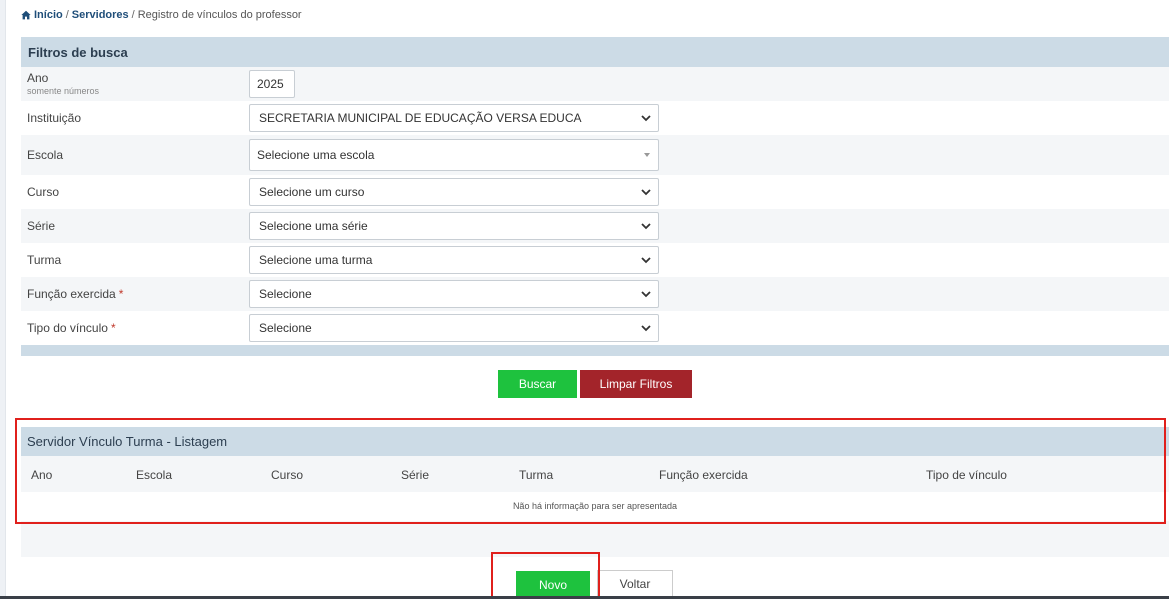  Describe the element at coordinates (287, 475) in the screenshot. I see `col-curso: Curso` at that location.